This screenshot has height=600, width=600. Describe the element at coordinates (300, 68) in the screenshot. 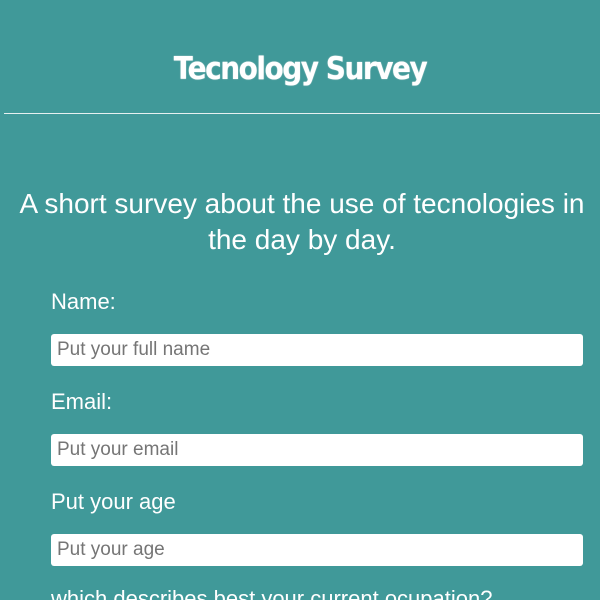

I see `page-title: Tecnology Survey` at that location.